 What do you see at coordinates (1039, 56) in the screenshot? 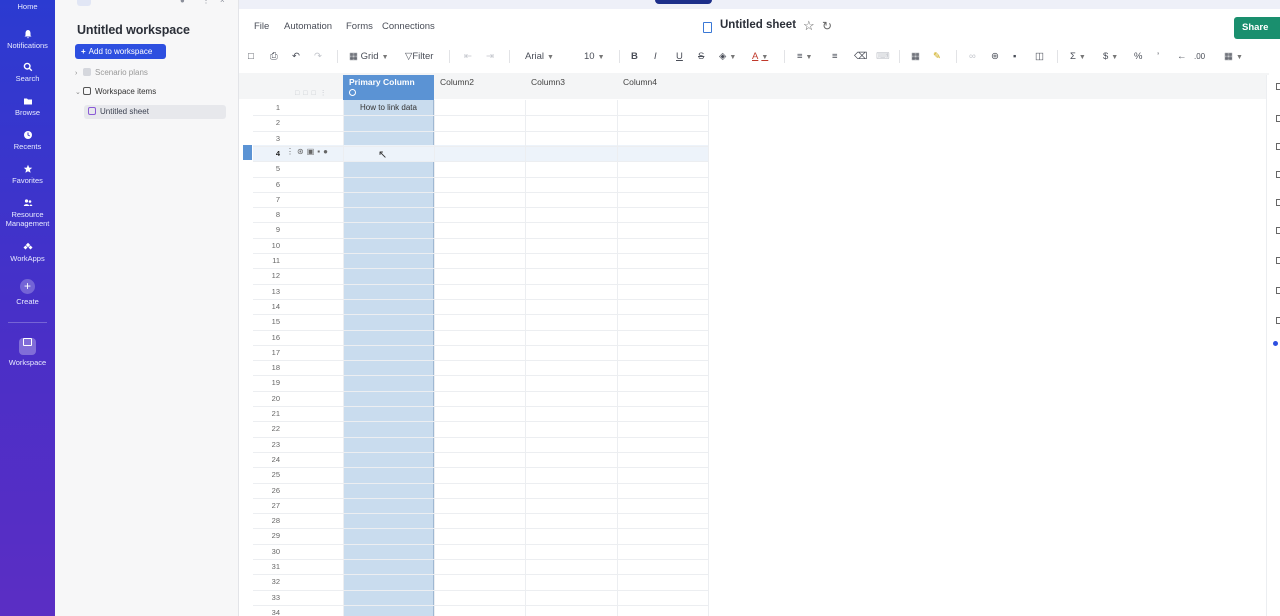
I see `hierarchy-icon: ◫` at bounding box center [1039, 56].